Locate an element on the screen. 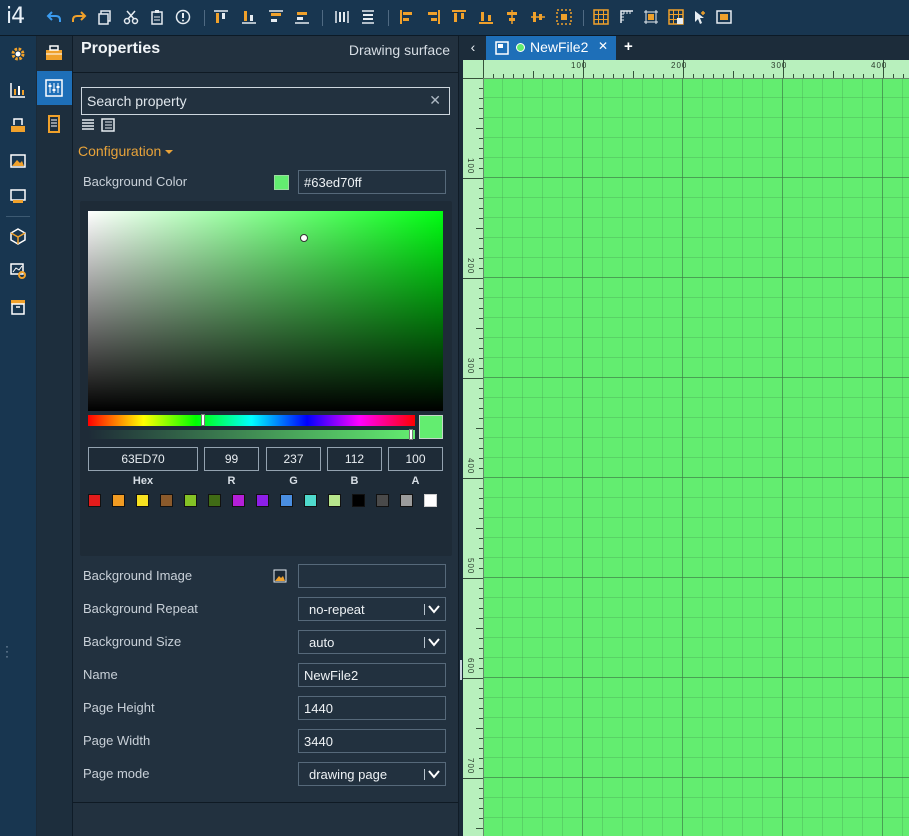  detail-view-icon is located at coordinates (108, 125).